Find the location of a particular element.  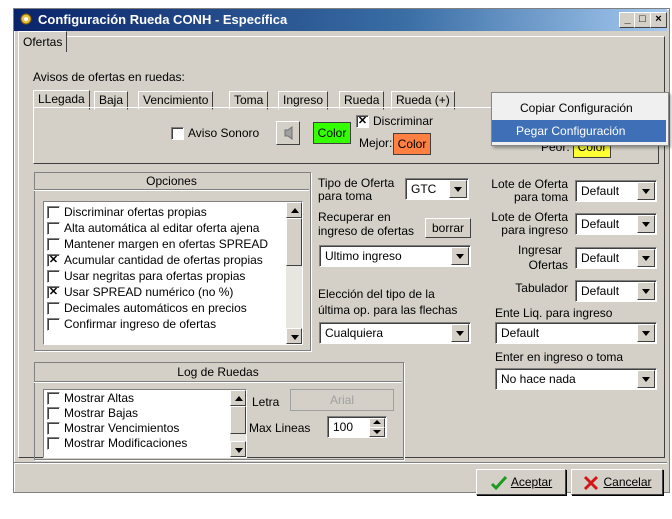

lote-toma-label: Lote de Oferta para toma is located at coordinates (529, 190).